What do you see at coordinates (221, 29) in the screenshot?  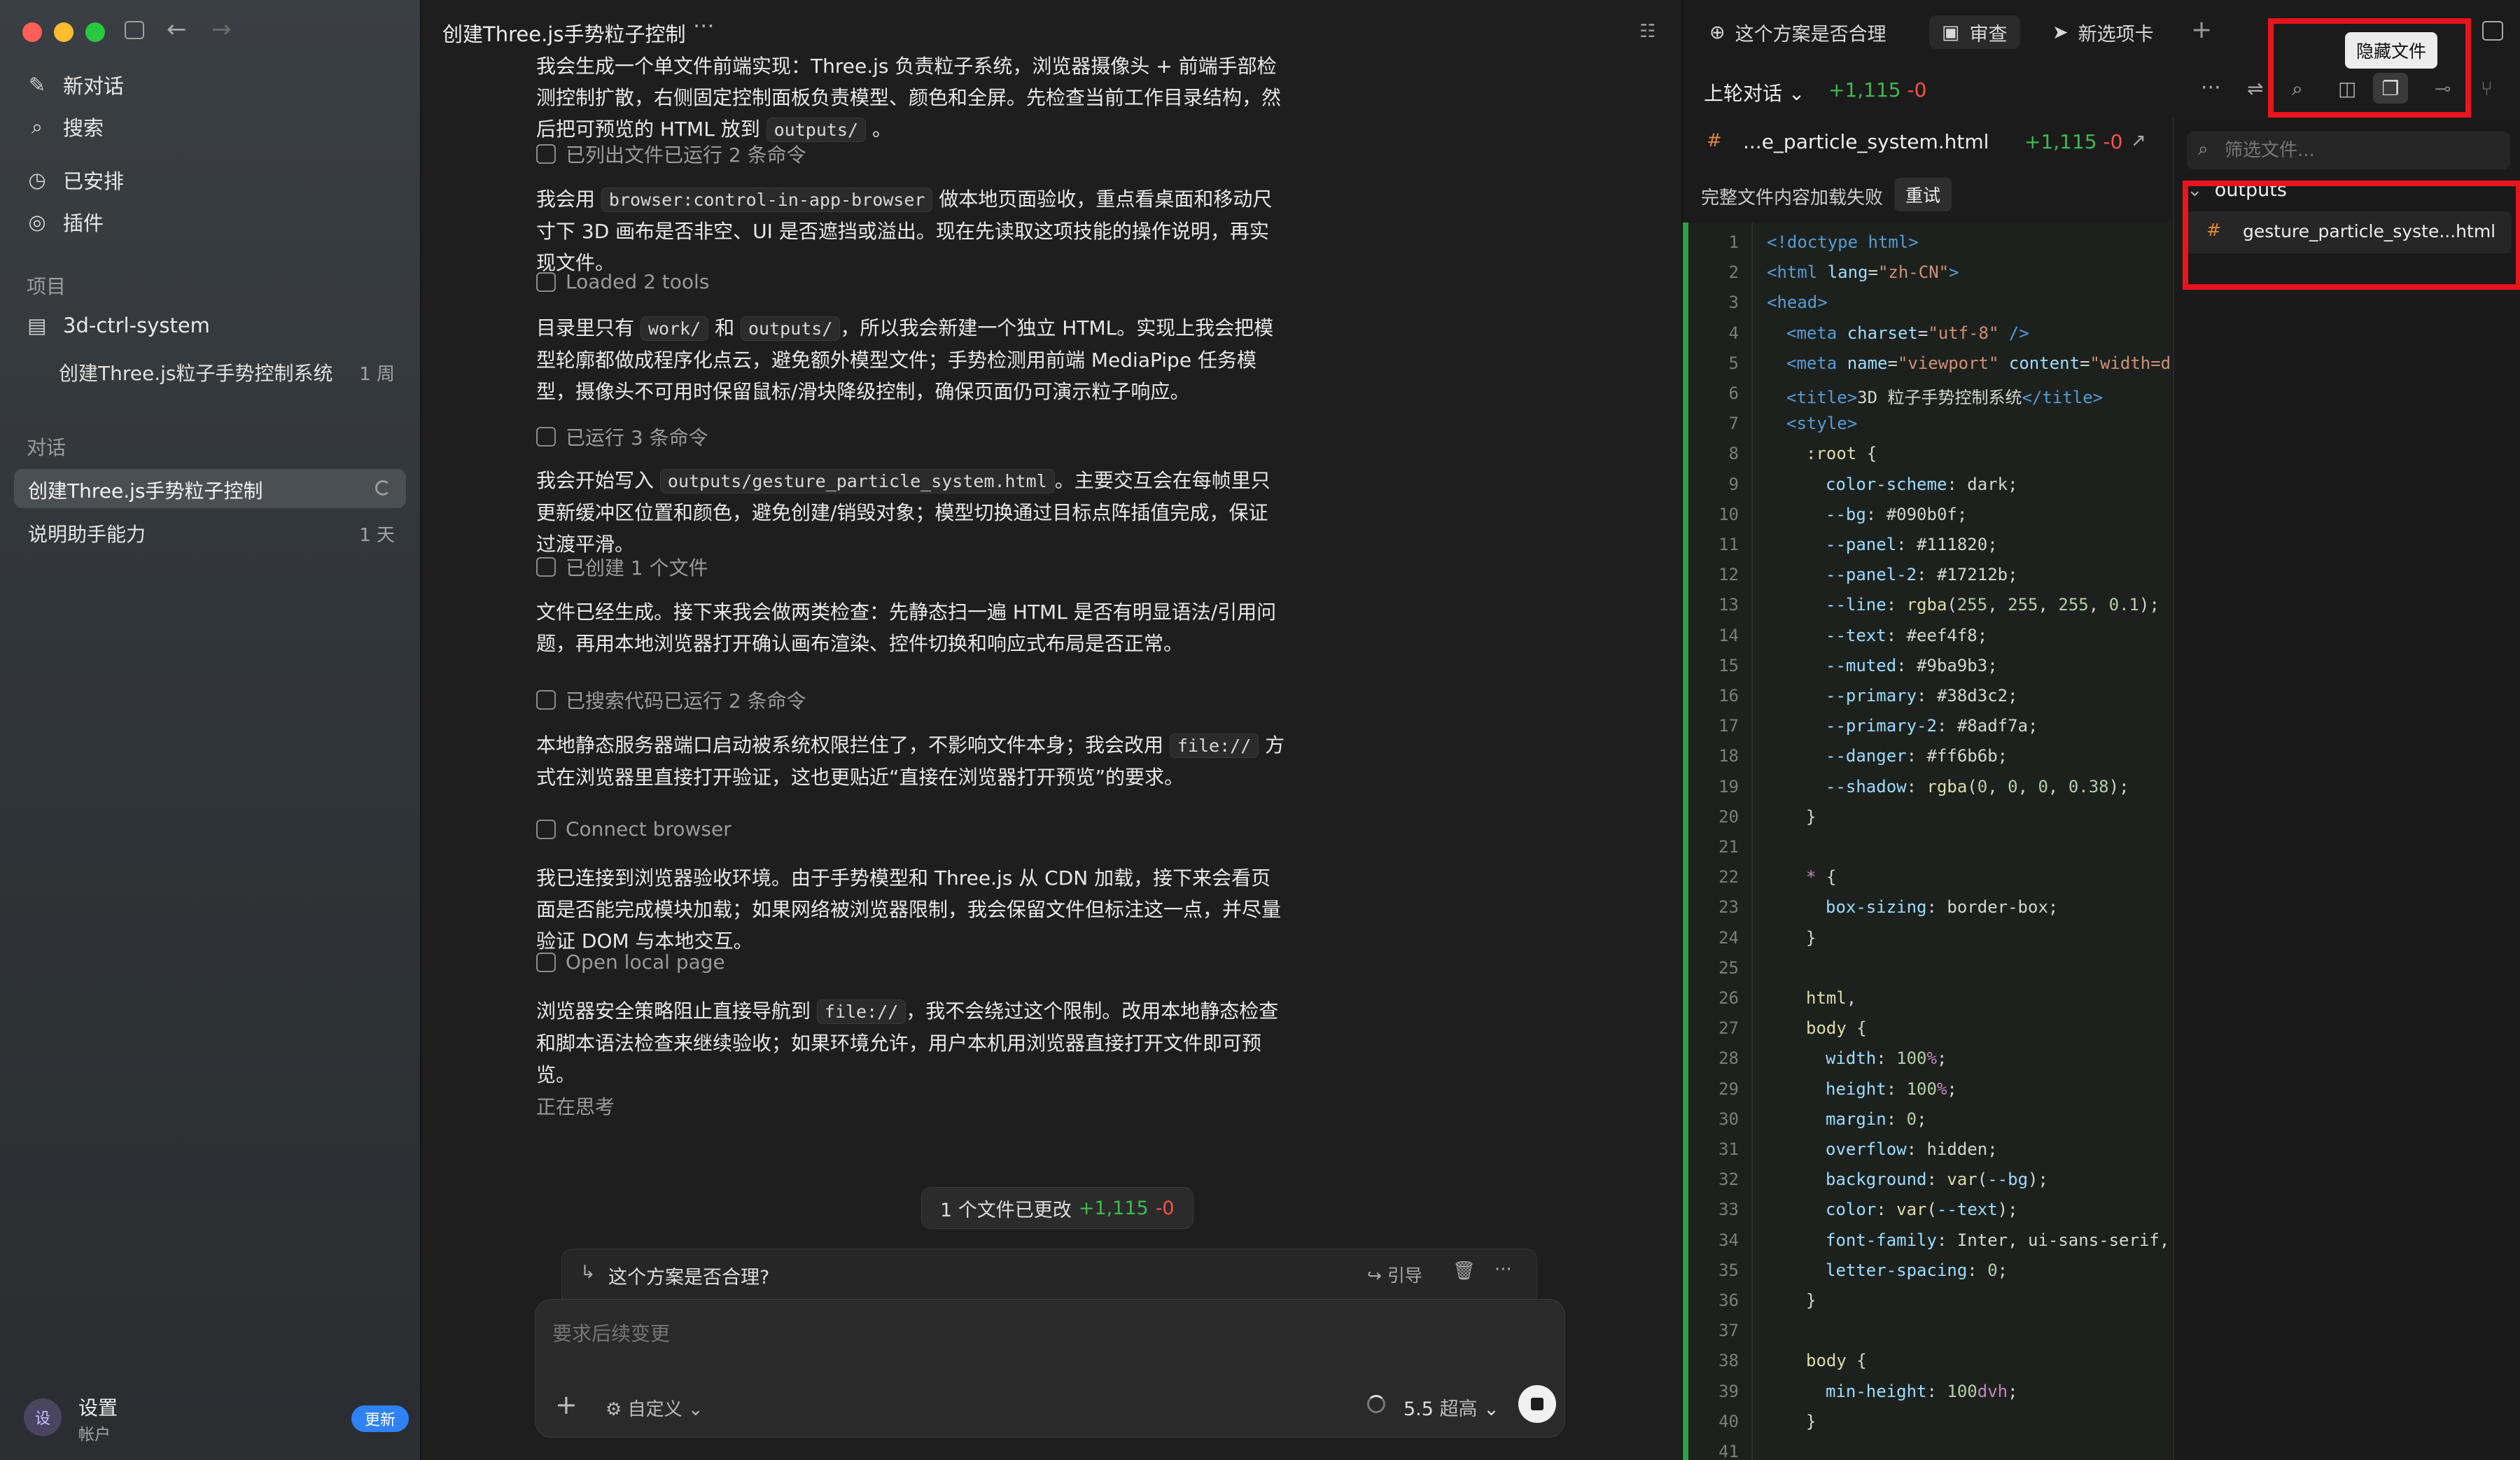 I see `forward-arrow-icon: →` at bounding box center [221, 29].